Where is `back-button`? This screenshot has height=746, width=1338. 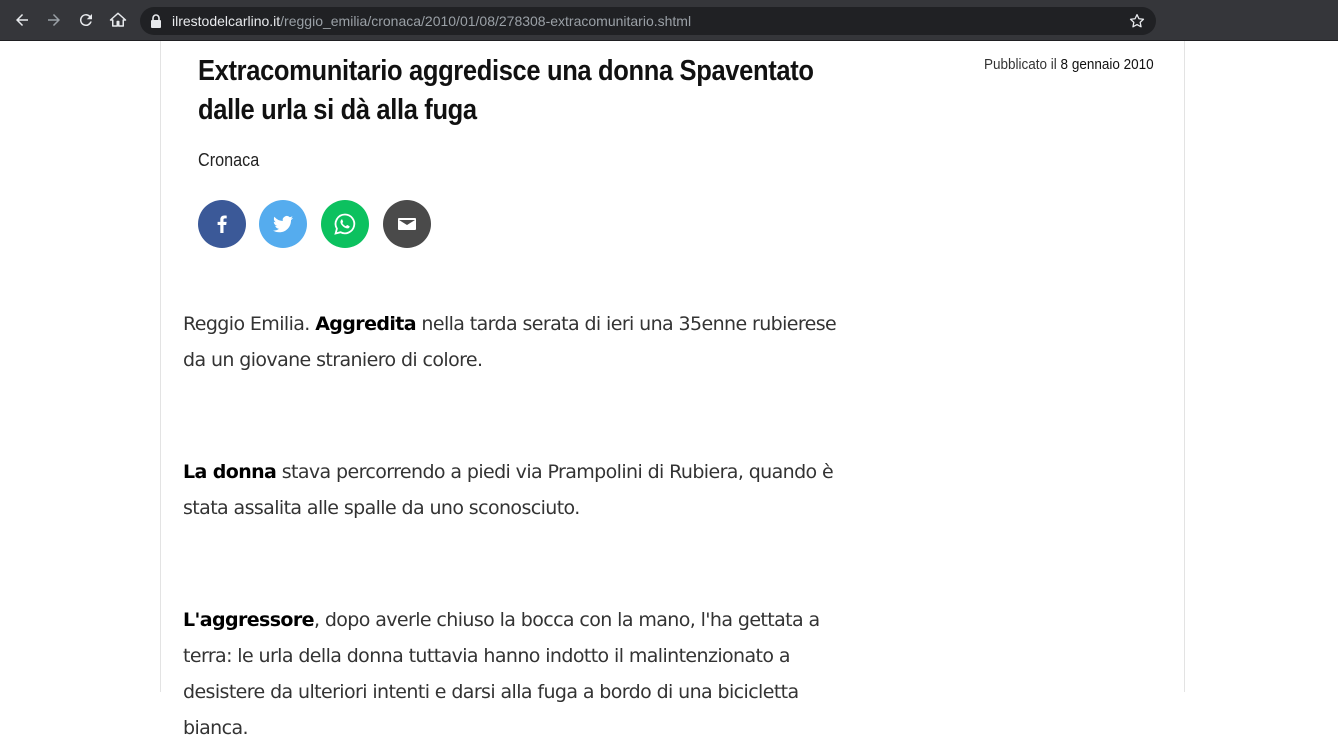
back-button is located at coordinates (22, 20).